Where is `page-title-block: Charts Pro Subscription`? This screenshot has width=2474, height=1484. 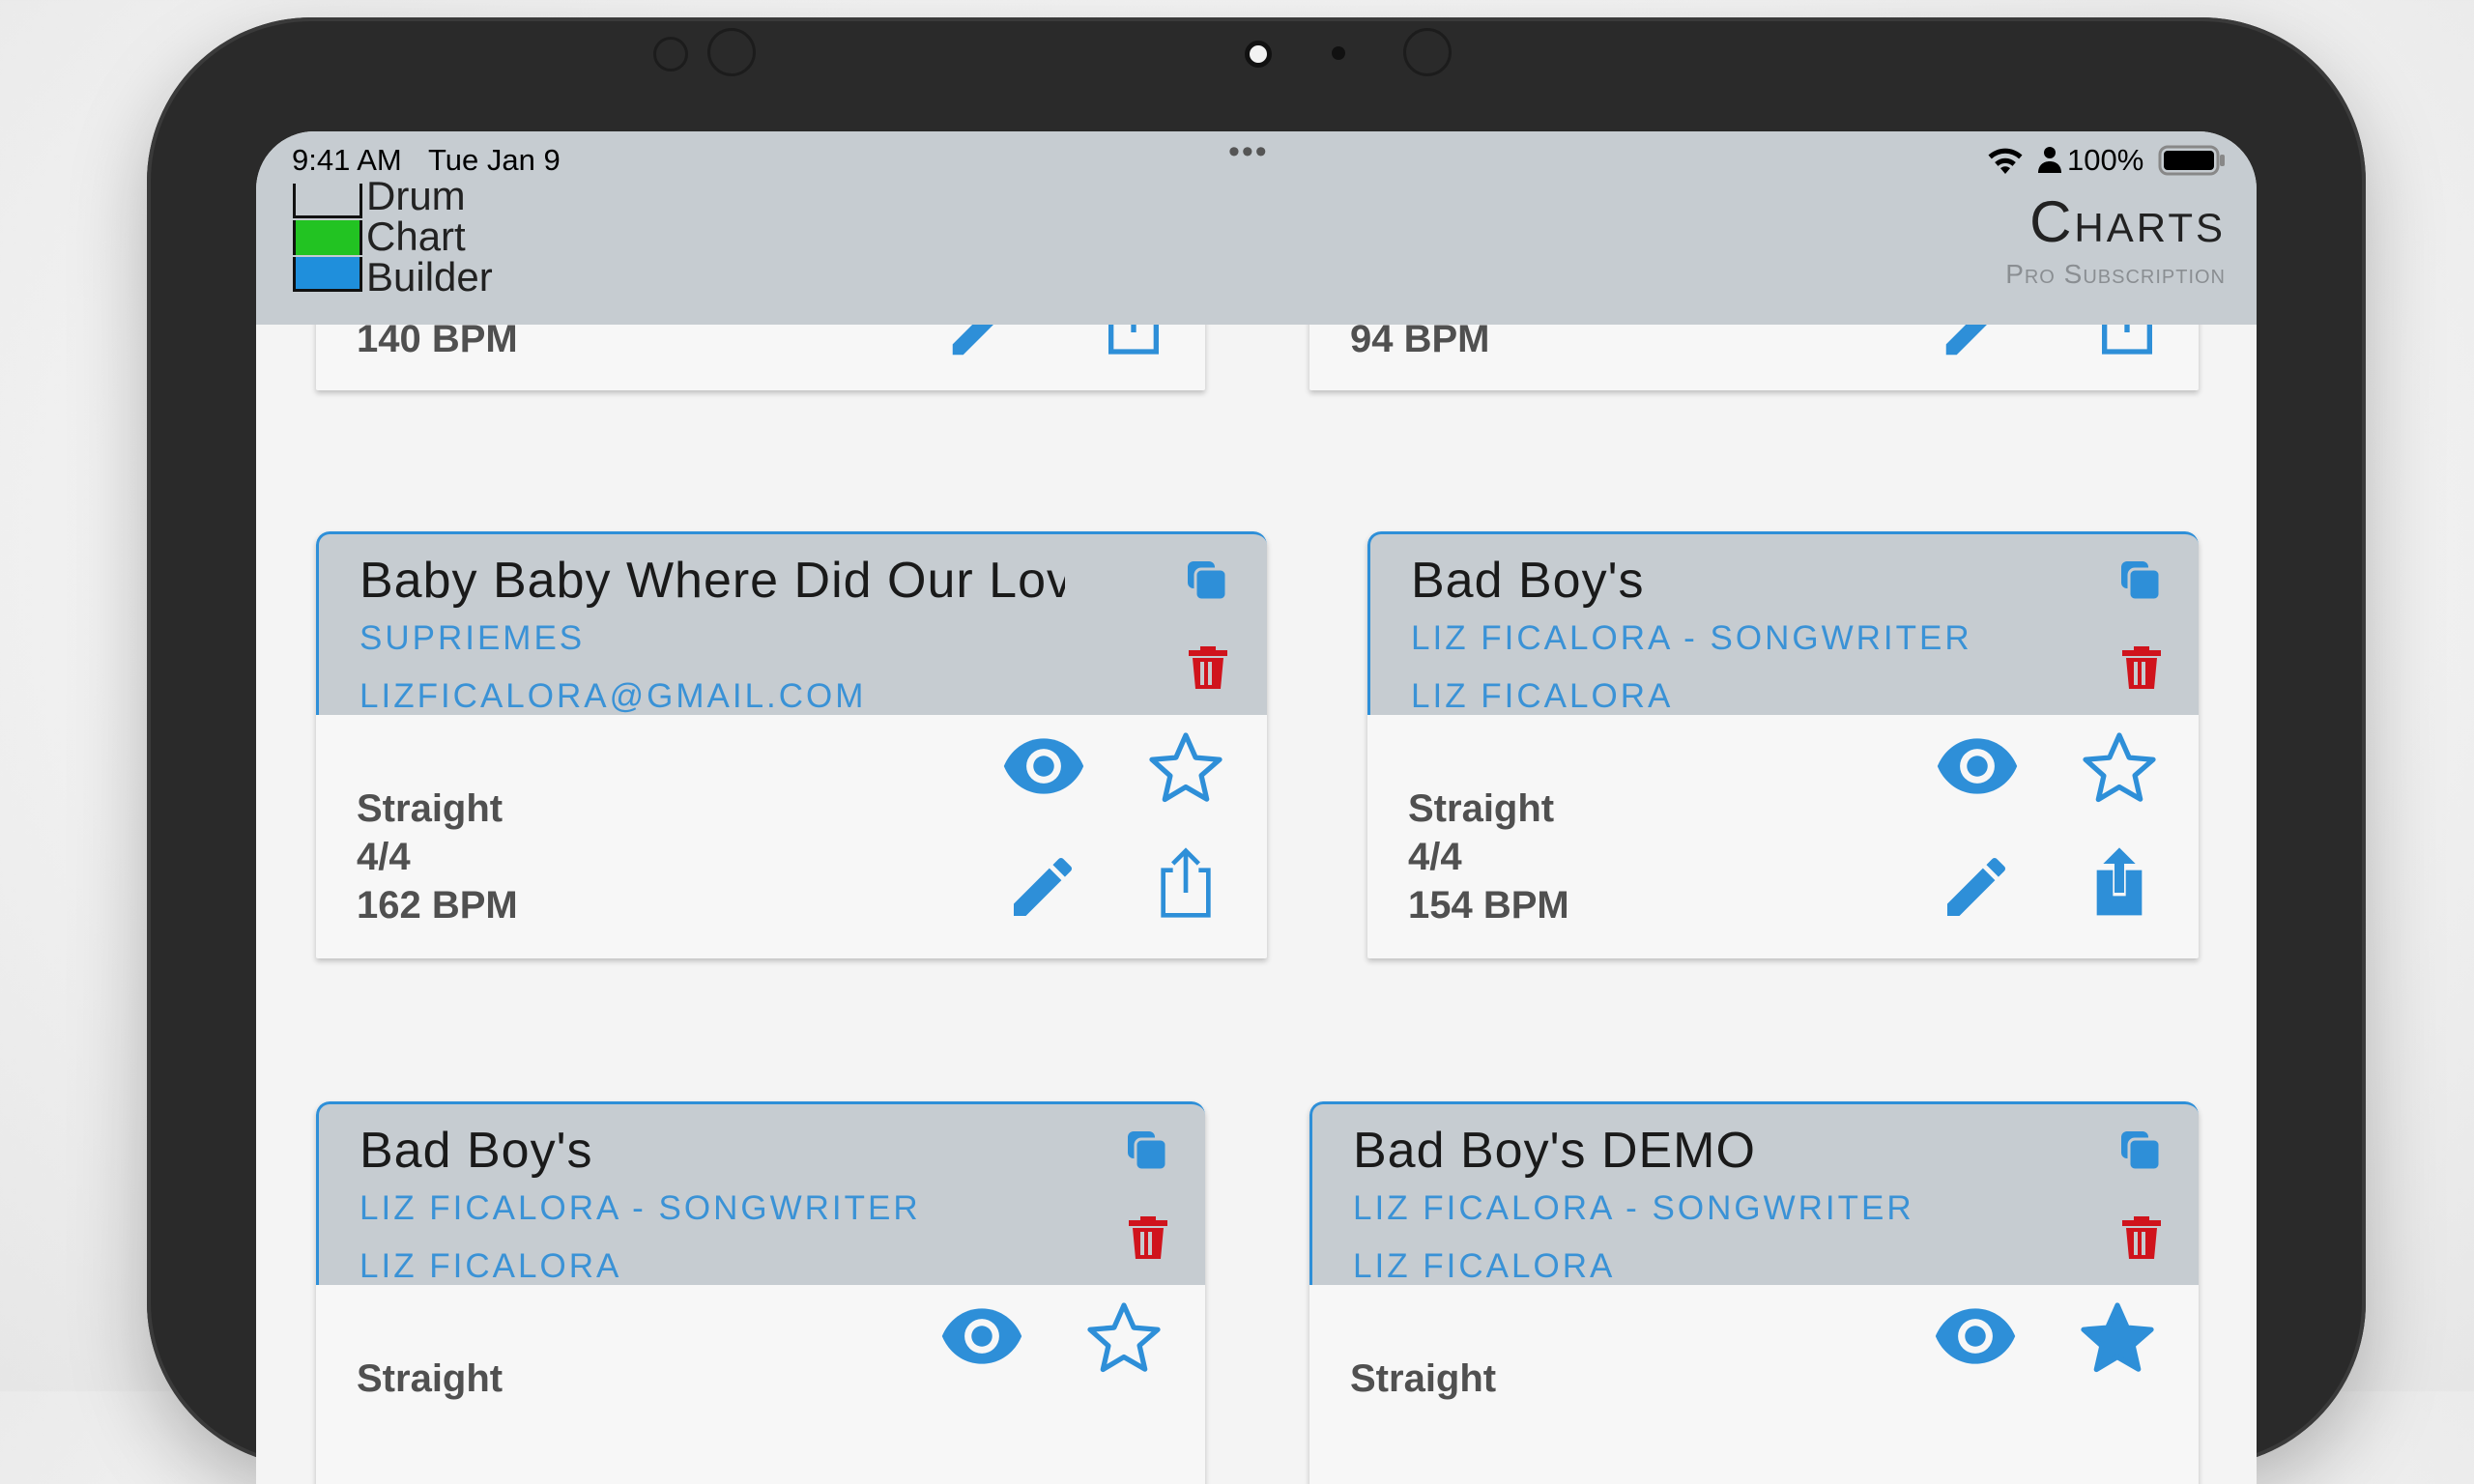 page-title-block: Charts Pro Subscription is located at coordinates (2116, 241).